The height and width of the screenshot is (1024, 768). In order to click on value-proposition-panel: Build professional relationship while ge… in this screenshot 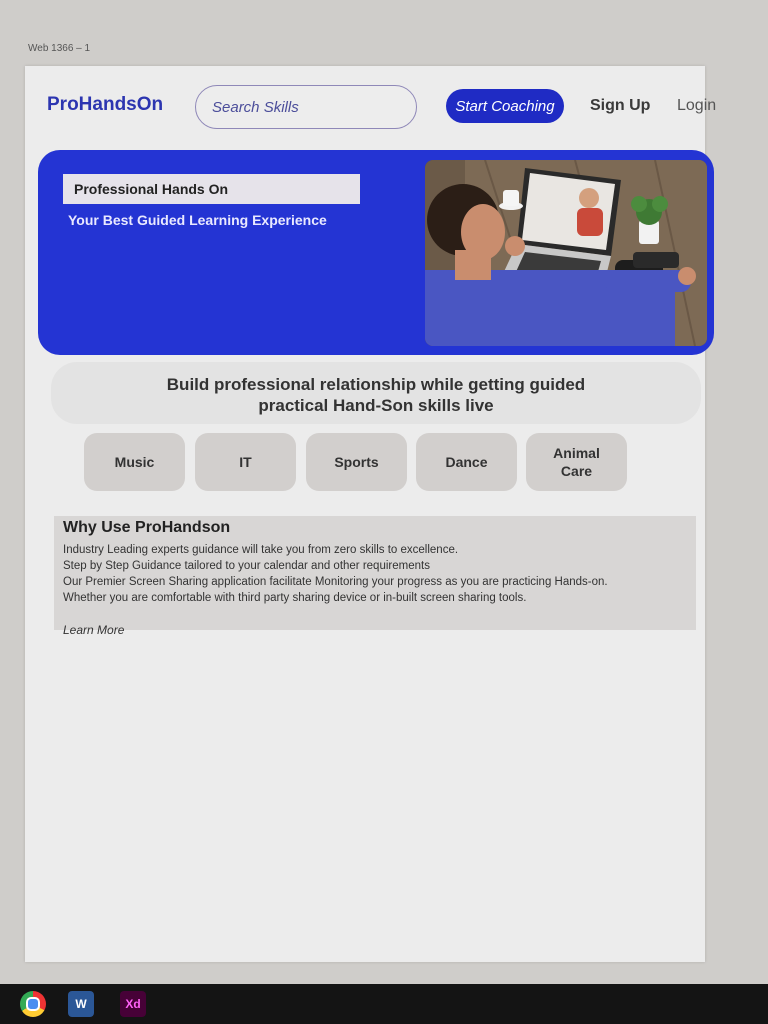, I will do `click(376, 393)`.